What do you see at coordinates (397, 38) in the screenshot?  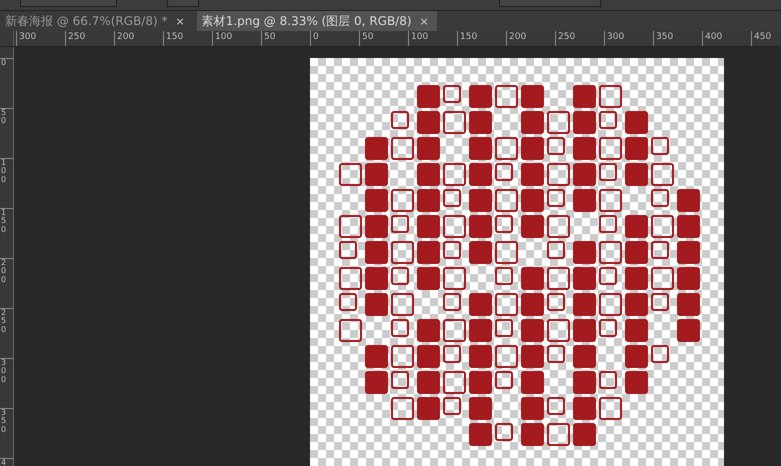 I see `horizontal-ruler: 300 250 200 150 100 50 0 50 100 150 200 250 300 350 400 450` at bounding box center [397, 38].